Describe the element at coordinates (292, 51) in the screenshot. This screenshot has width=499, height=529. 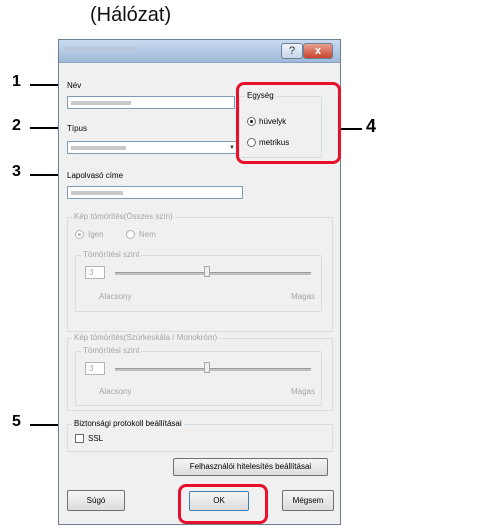
I see `title-help-button: ?` at that location.